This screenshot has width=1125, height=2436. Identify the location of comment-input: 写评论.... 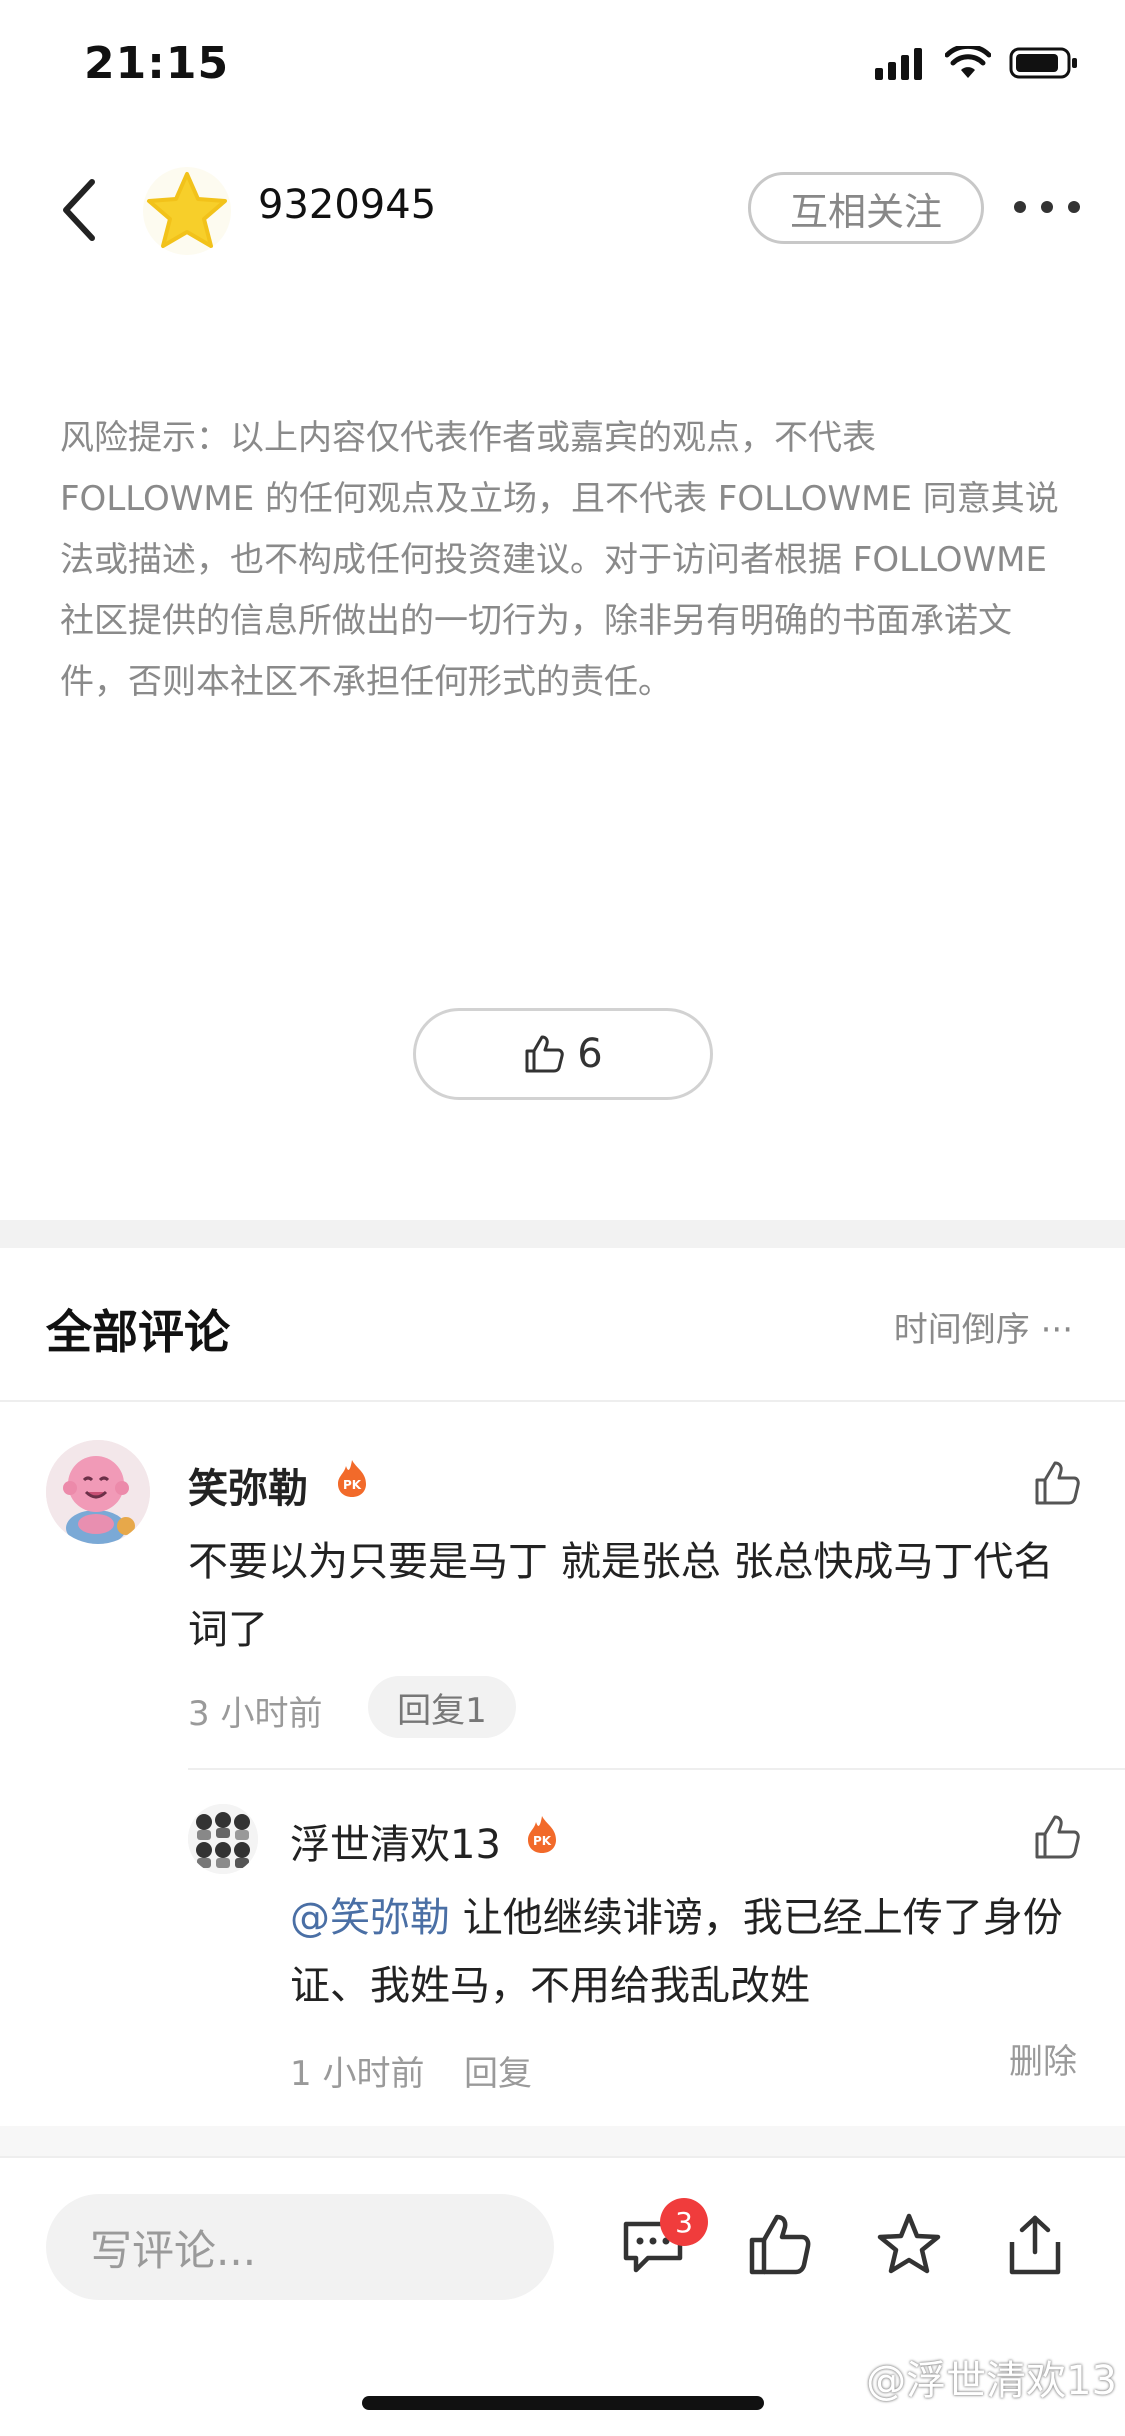
(300, 2247).